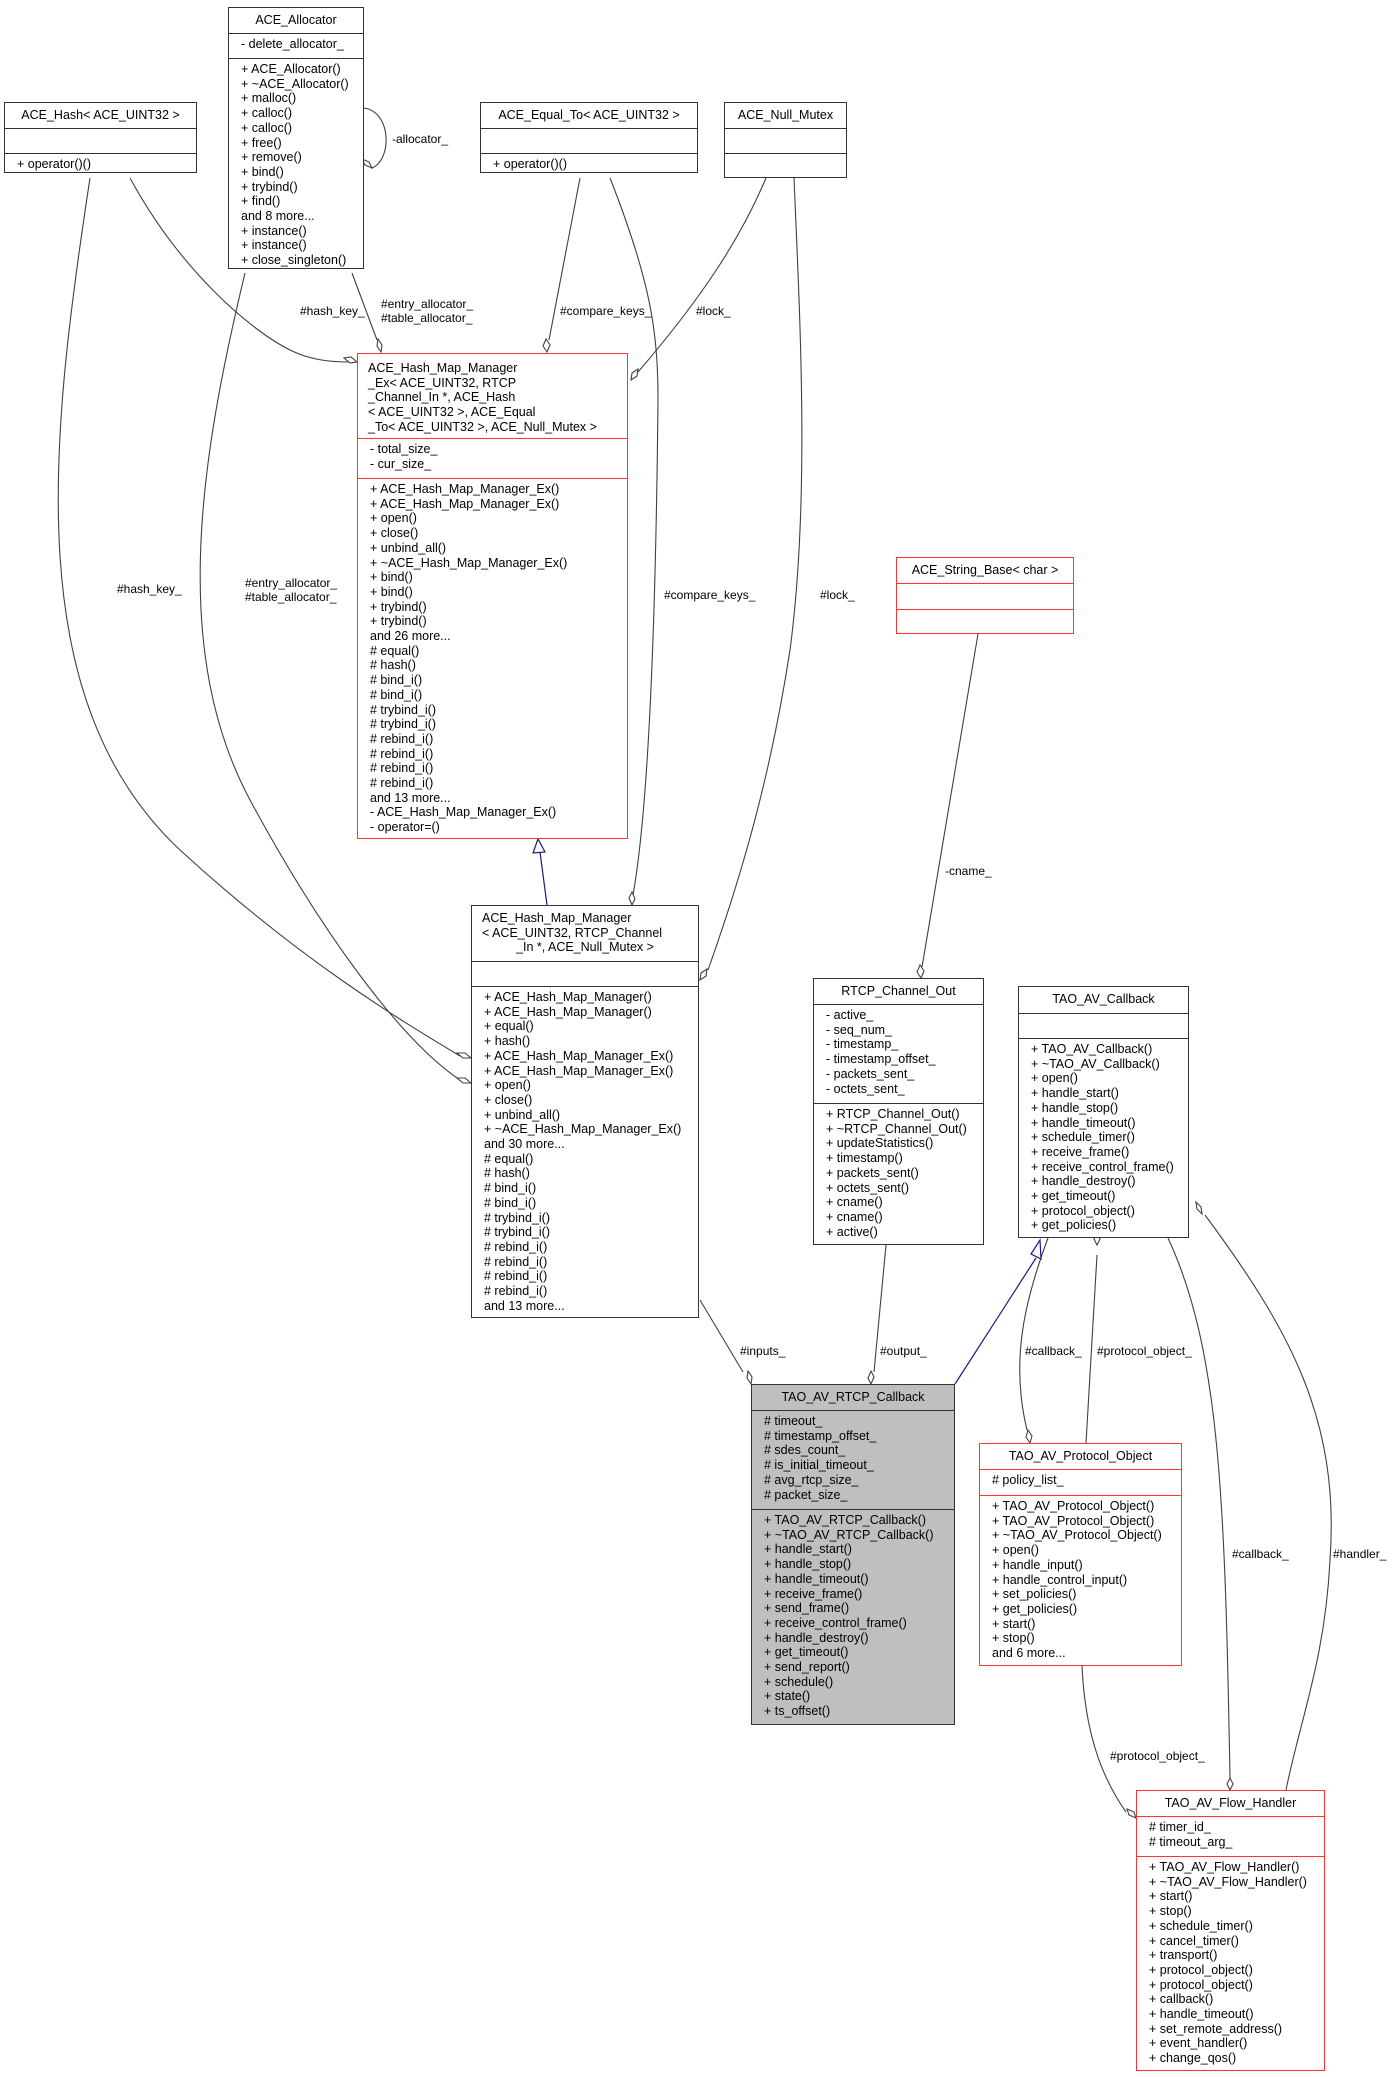 This screenshot has width=1396, height=2077. Describe the element at coordinates (443, 368) in the screenshot. I see `class-title-line: ACE_Hash_Map_Manager` at that location.